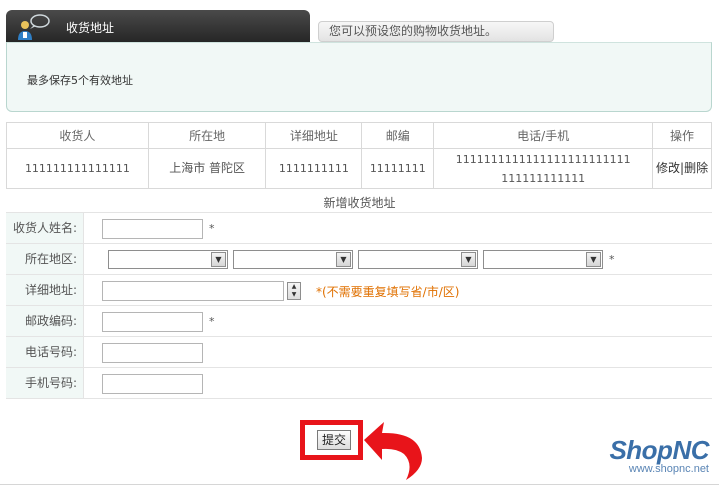 The image size is (719, 487). What do you see at coordinates (359, 321) in the screenshot?
I see `row-zip: 邮政编码: *` at bounding box center [359, 321].